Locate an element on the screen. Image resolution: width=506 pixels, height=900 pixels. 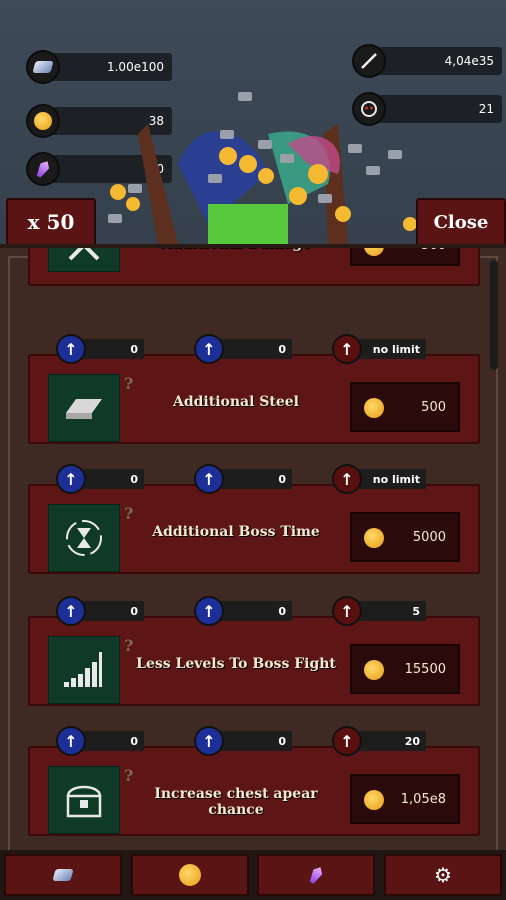
upgrade-card: ? Less Levels To Boss Fight 15500 is located at coordinates (254, 661).